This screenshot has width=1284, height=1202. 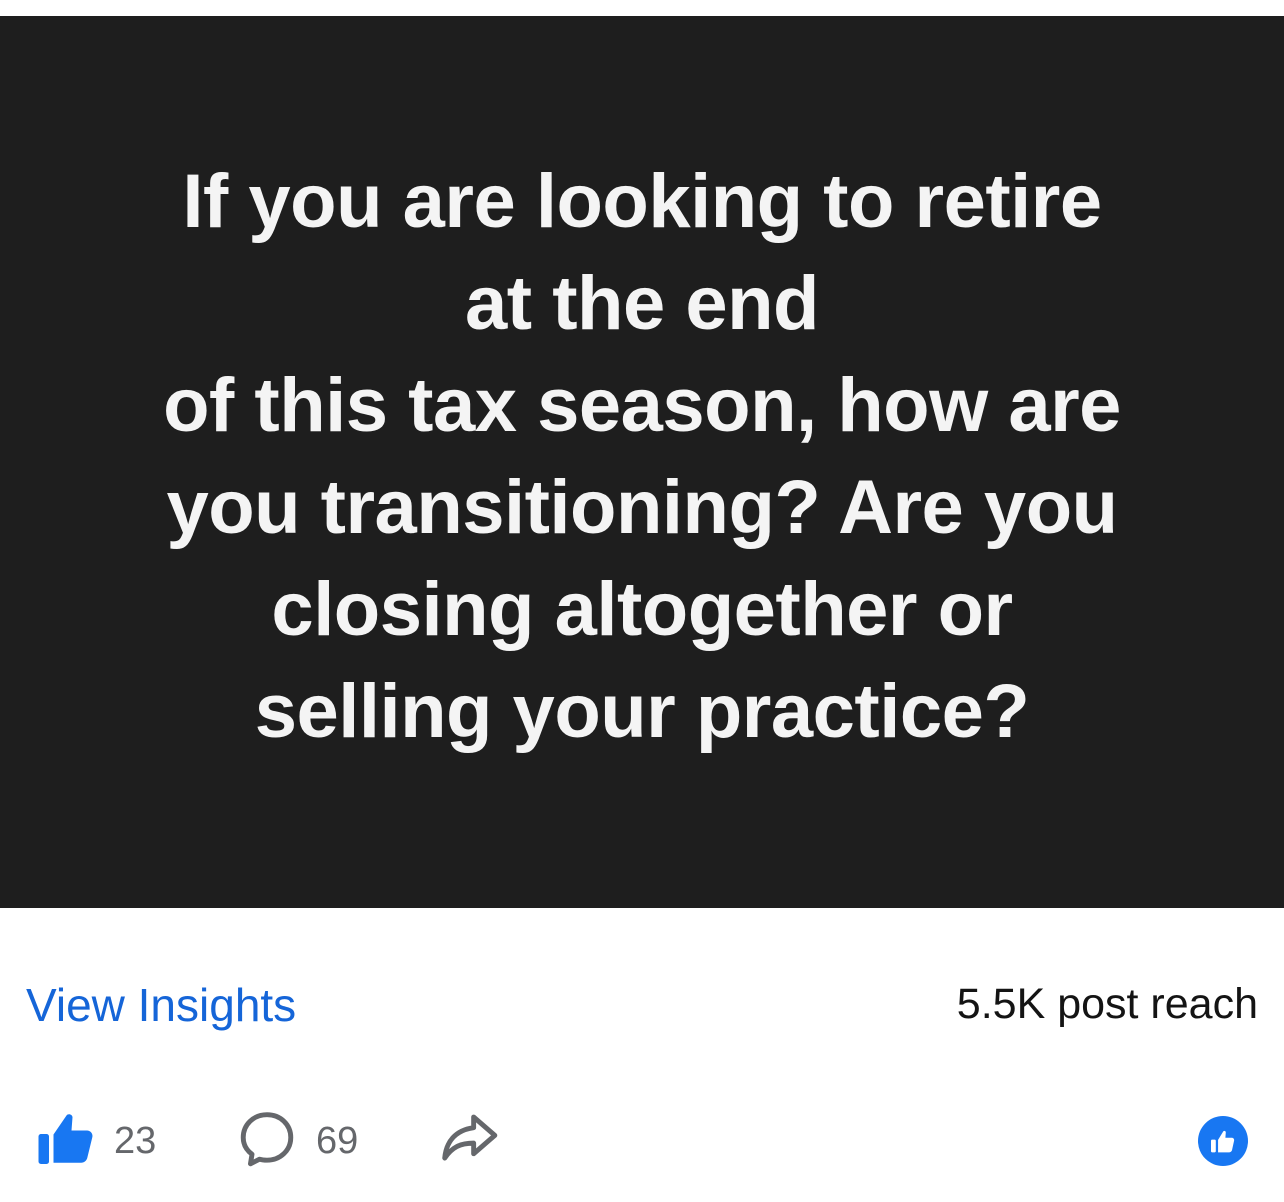 What do you see at coordinates (161, 1005) in the screenshot?
I see `view-insights-link: View Insights` at bounding box center [161, 1005].